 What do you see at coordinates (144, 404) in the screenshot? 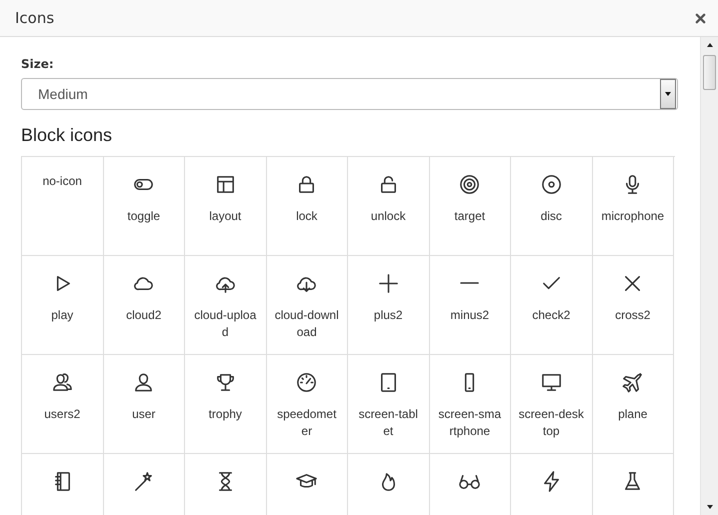
I see `icon-tile: user` at bounding box center [144, 404].